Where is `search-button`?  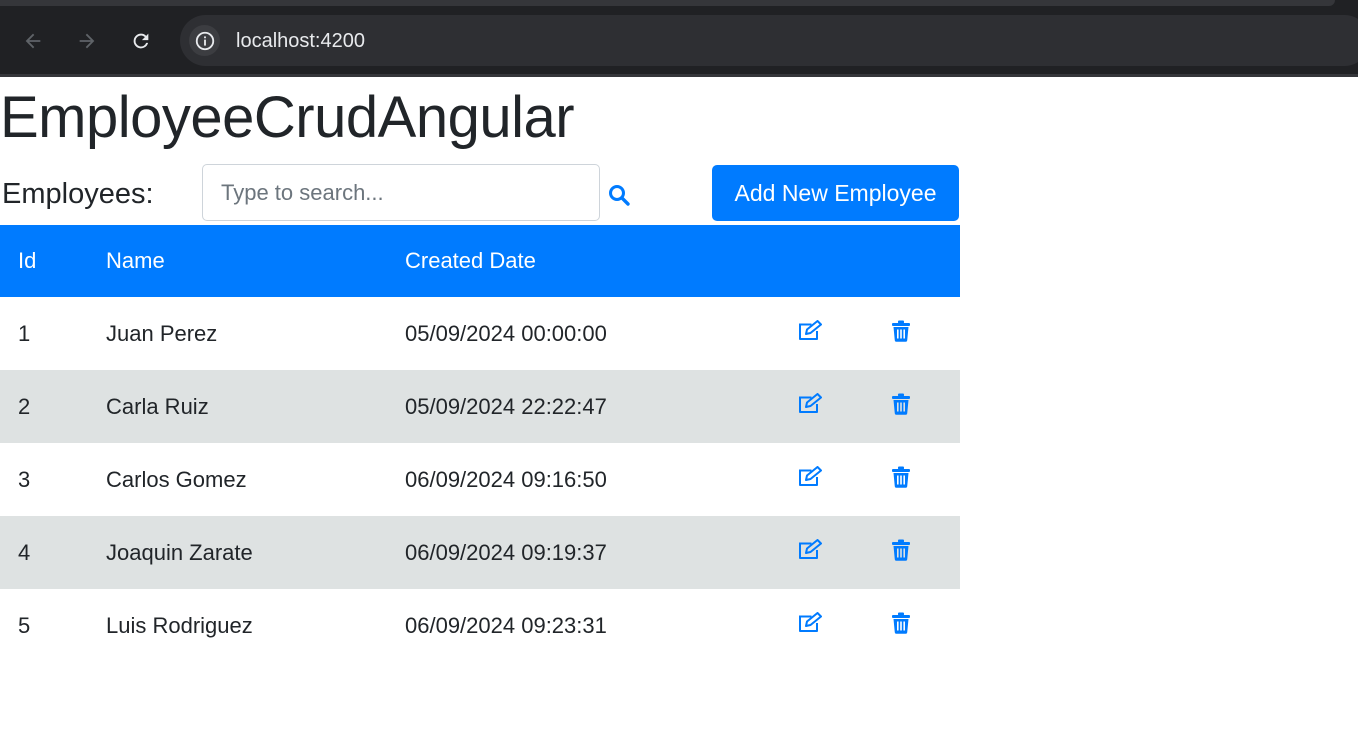
search-button is located at coordinates (619, 195).